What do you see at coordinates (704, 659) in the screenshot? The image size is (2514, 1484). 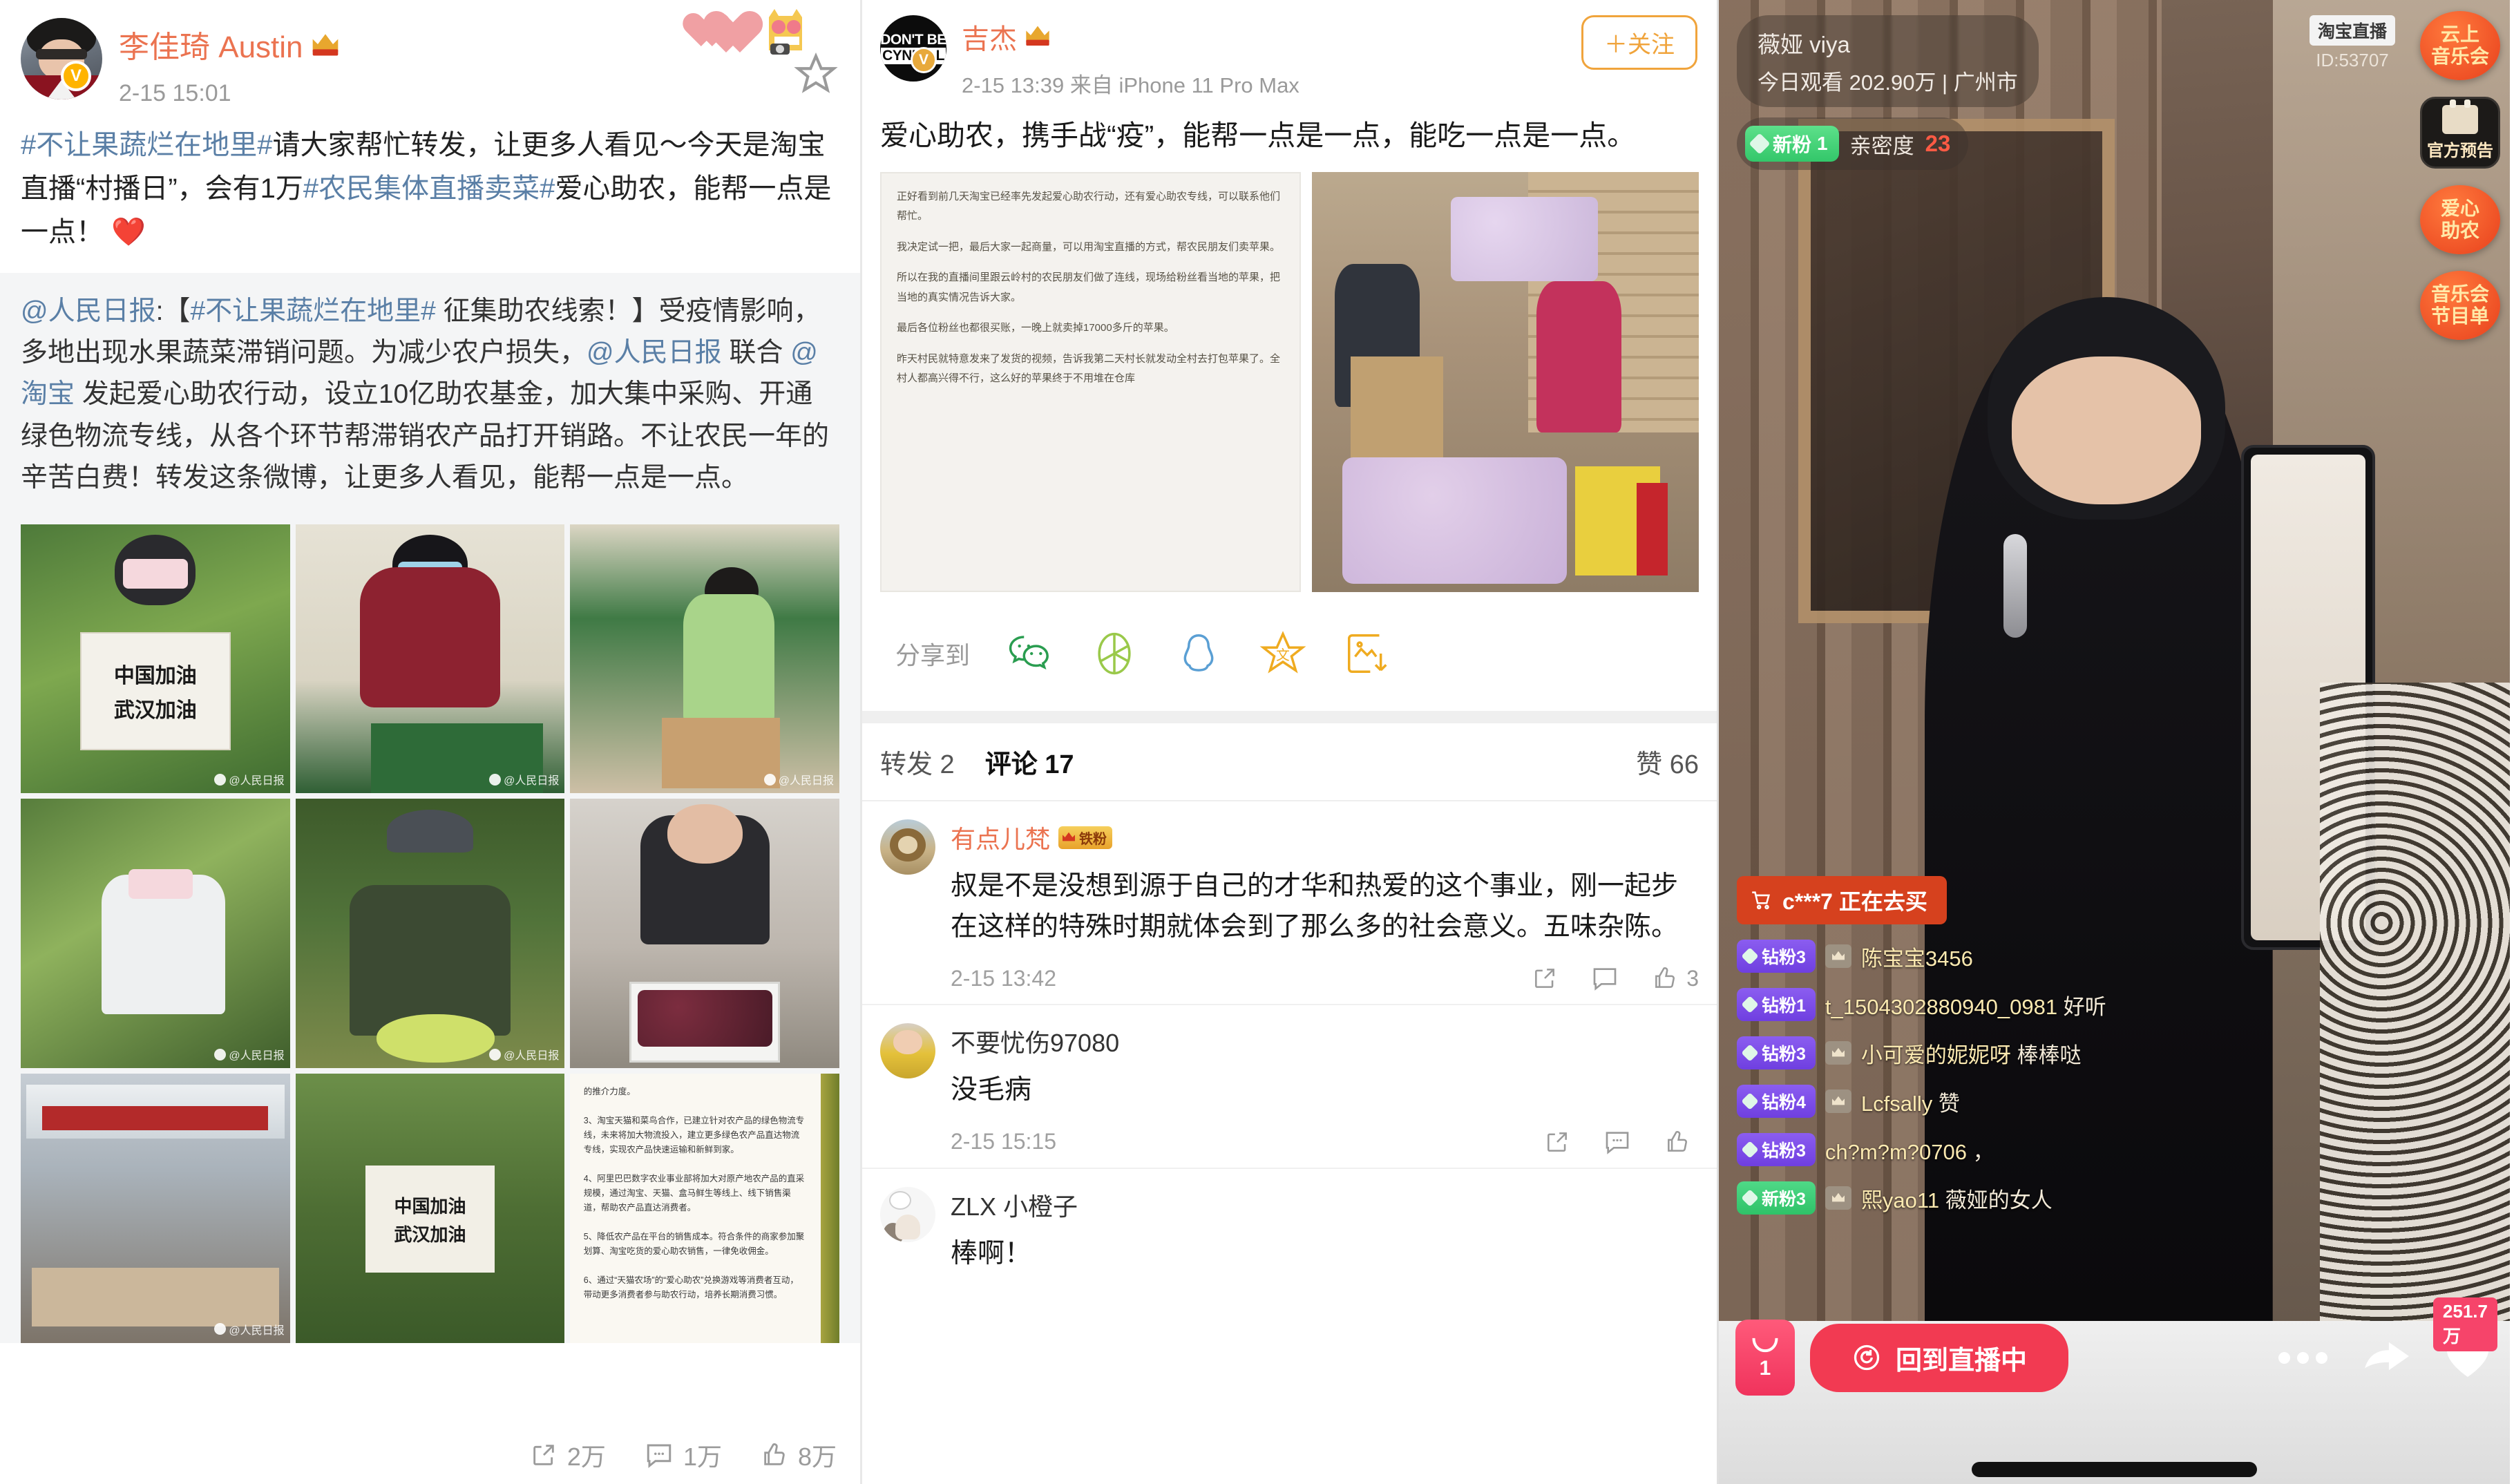 I see `photo-3: @人民日报` at bounding box center [704, 659].